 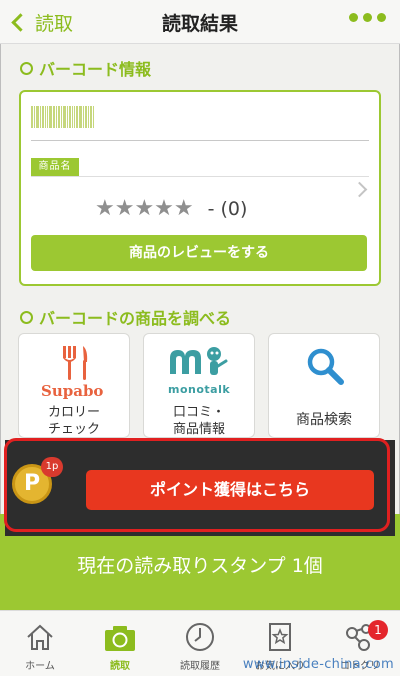 I want to click on rating-stars: ★★★★★, so click(x=144, y=208).